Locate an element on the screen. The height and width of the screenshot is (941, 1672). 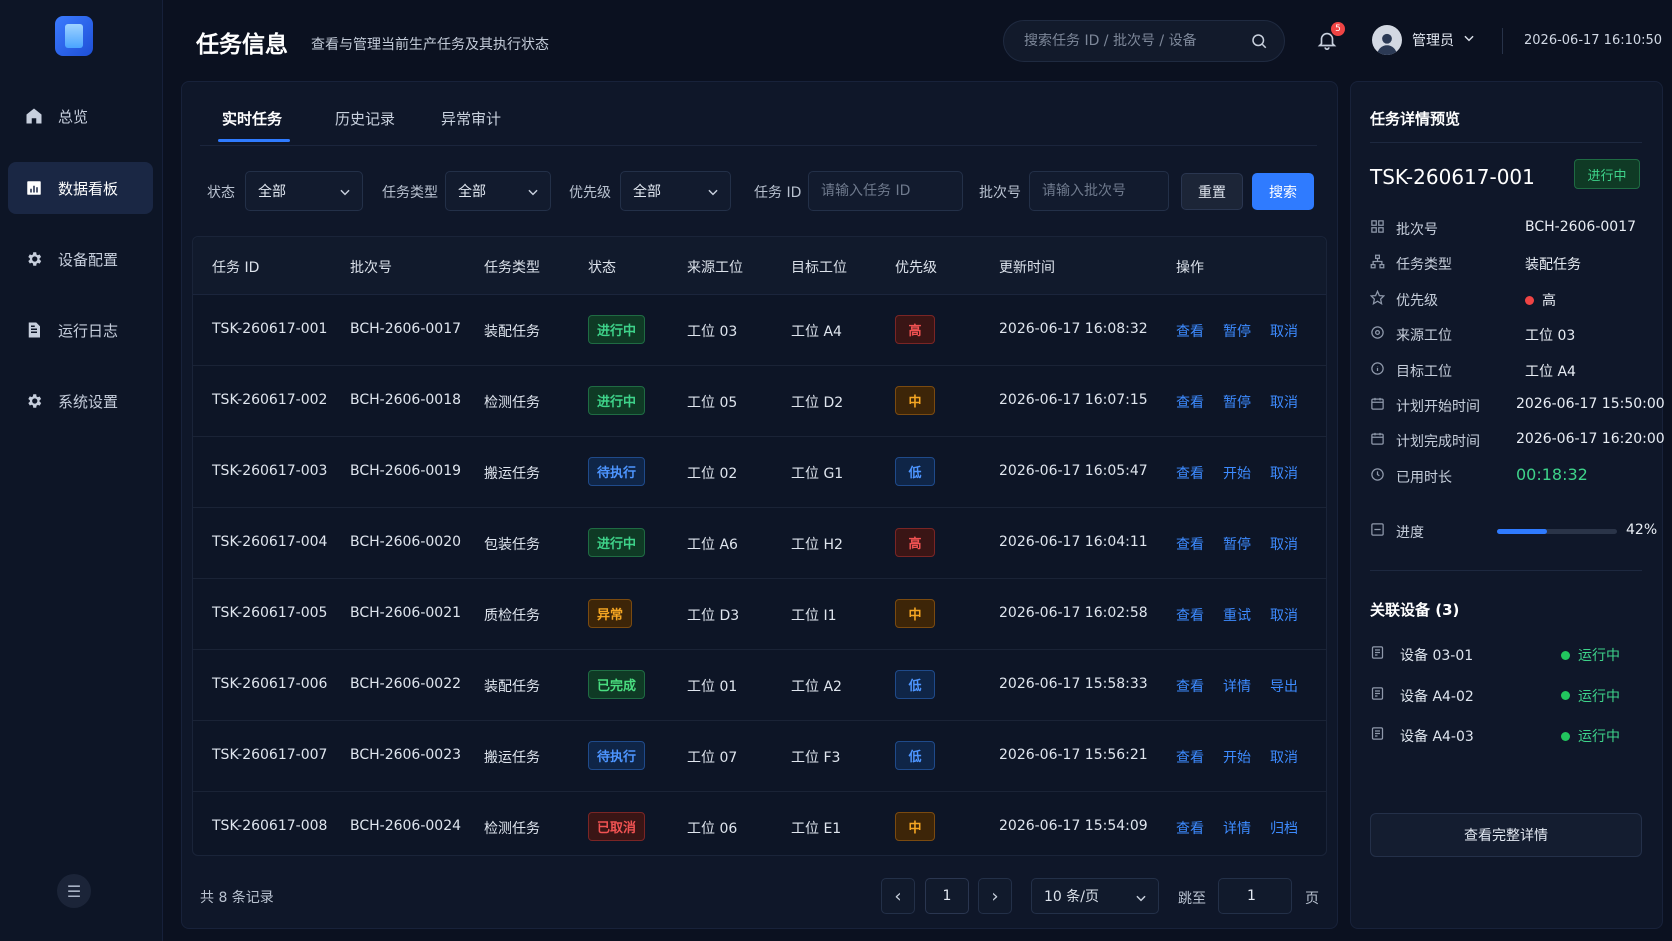
action-link: 导出 is located at coordinates (1284, 686).